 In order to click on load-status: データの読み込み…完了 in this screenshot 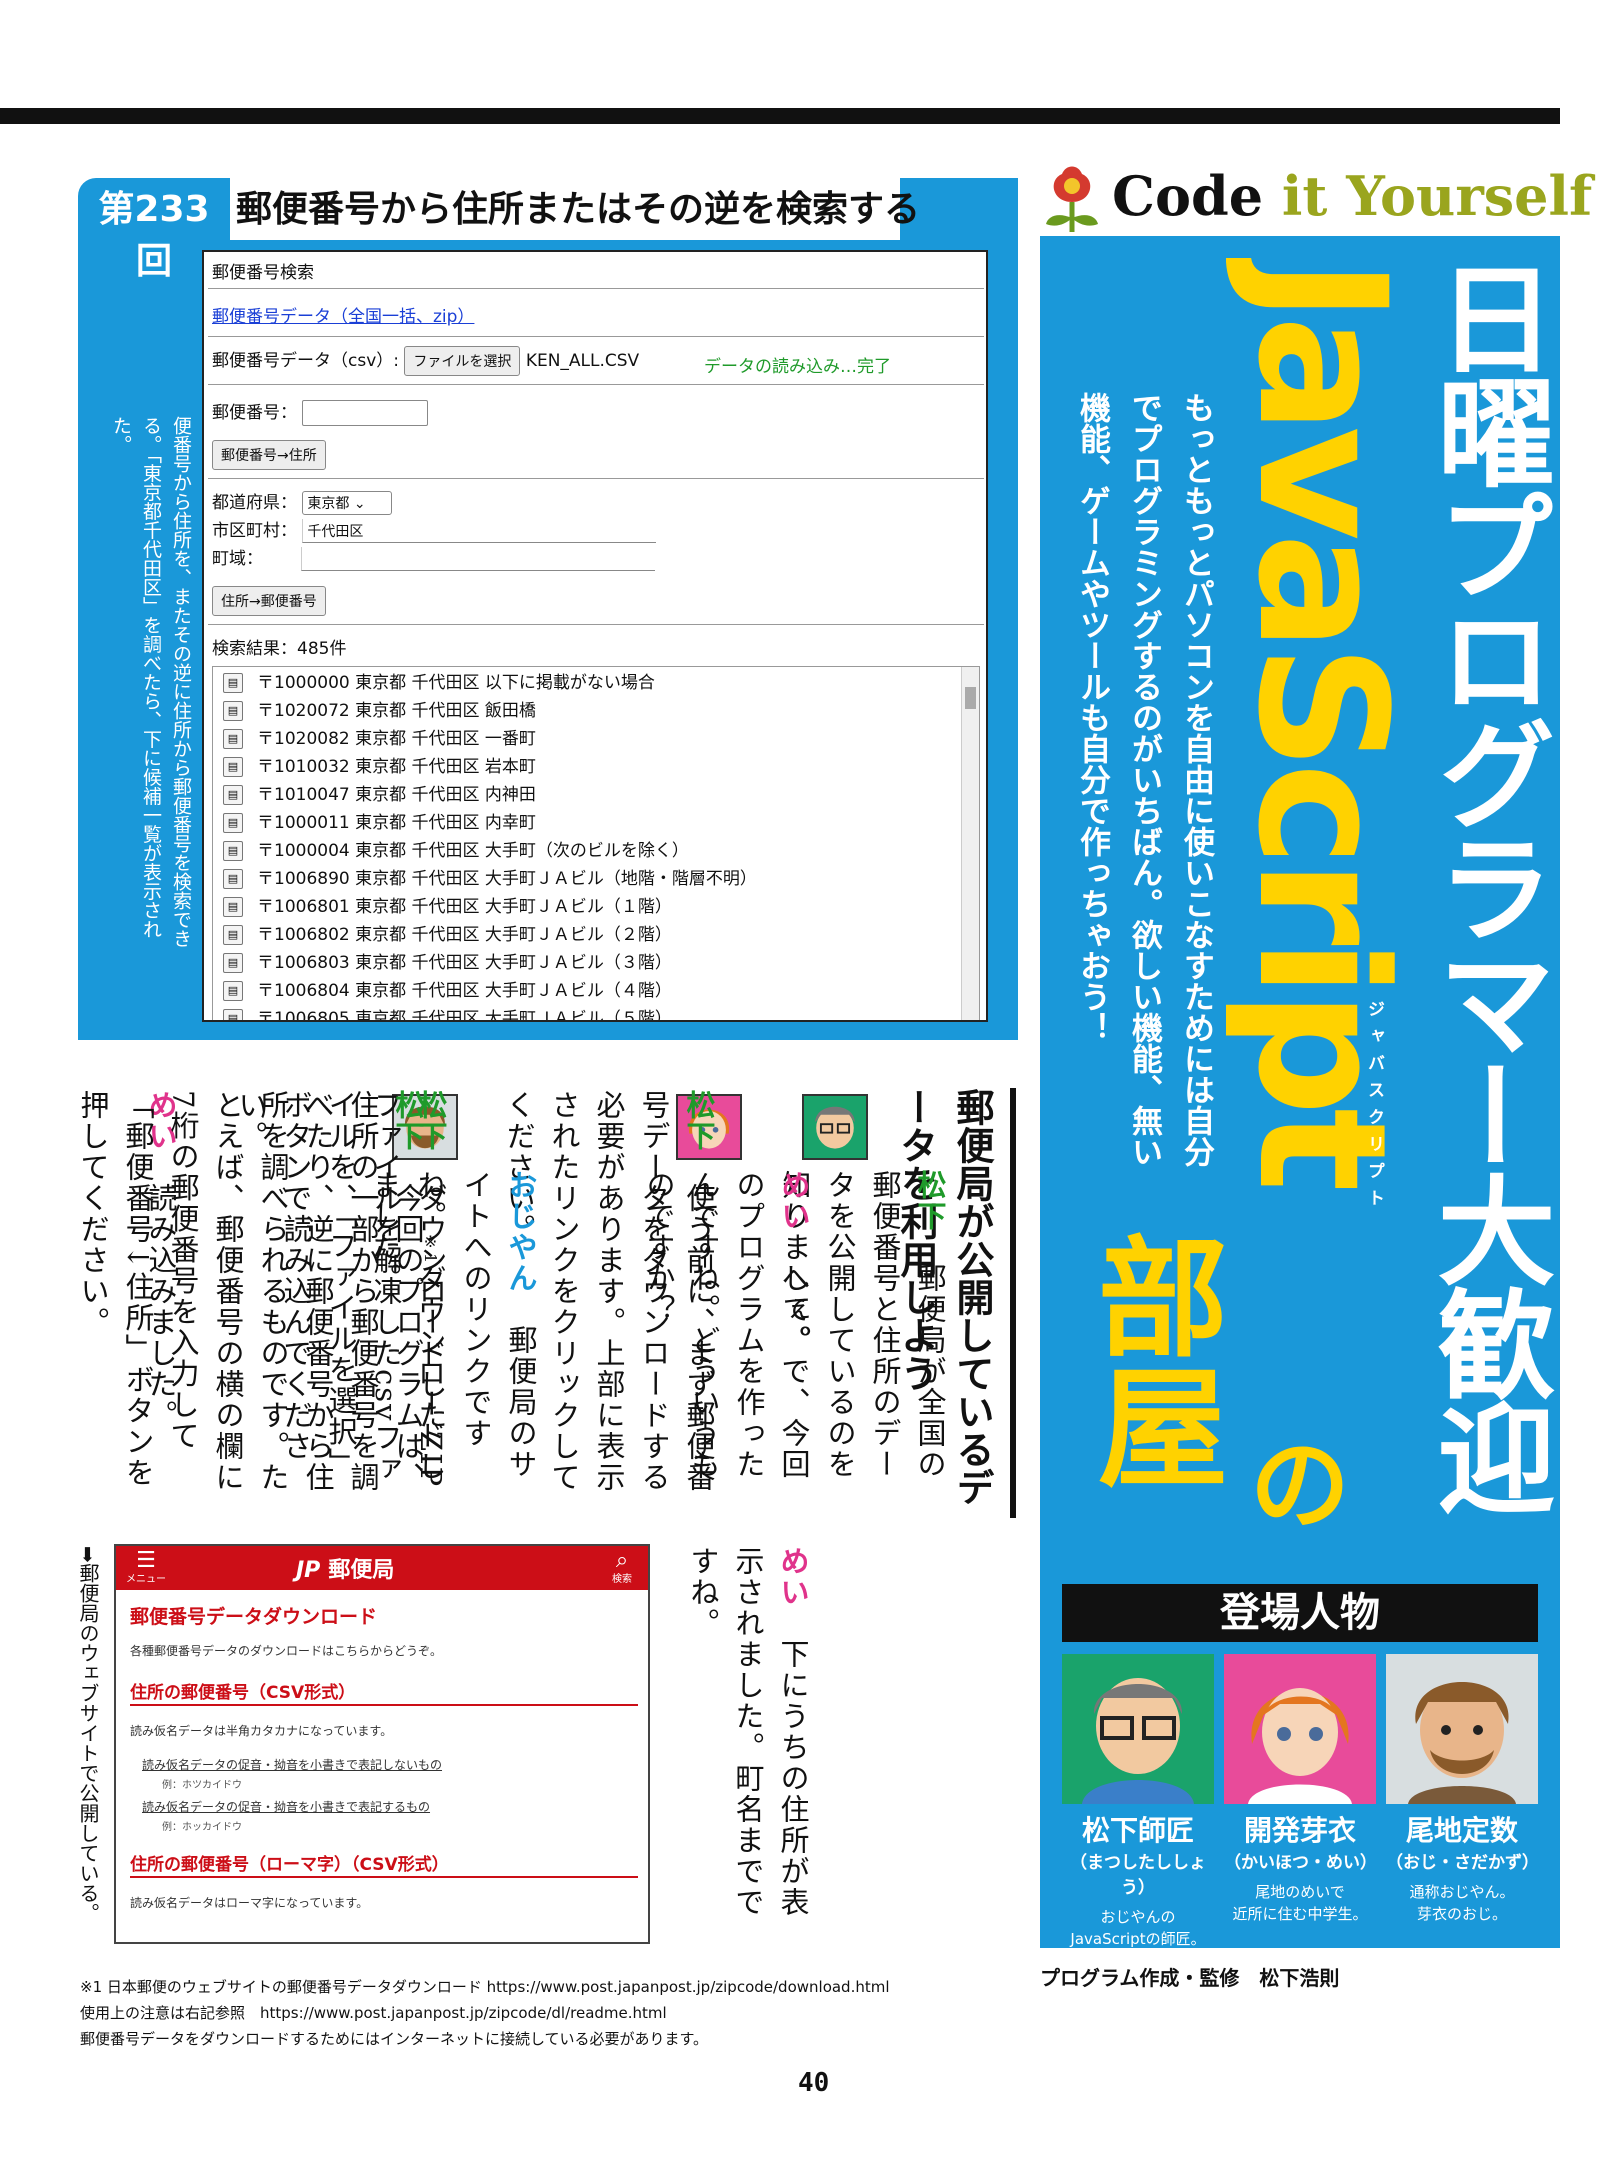, I will do `click(797, 367)`.